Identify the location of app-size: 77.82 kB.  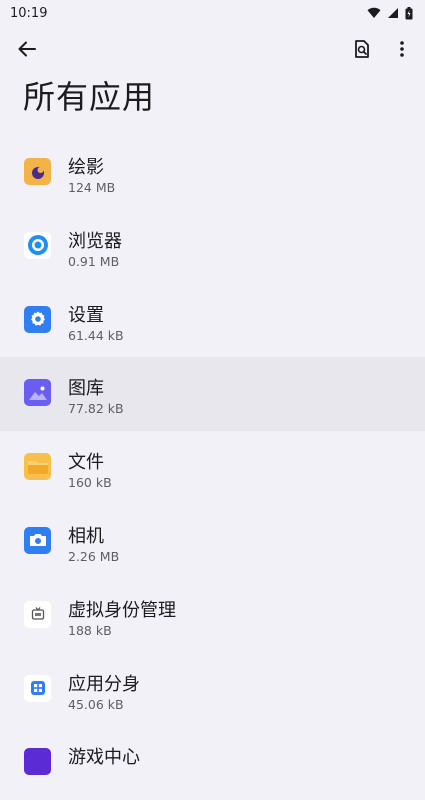
(96, 409).